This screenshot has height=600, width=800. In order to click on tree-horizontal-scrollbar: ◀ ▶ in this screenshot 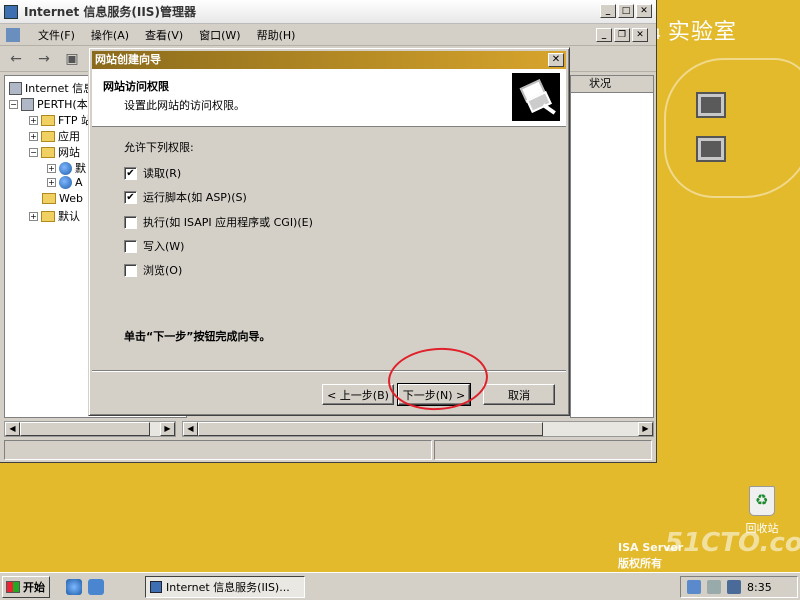, I will do `click(90, 429)`.